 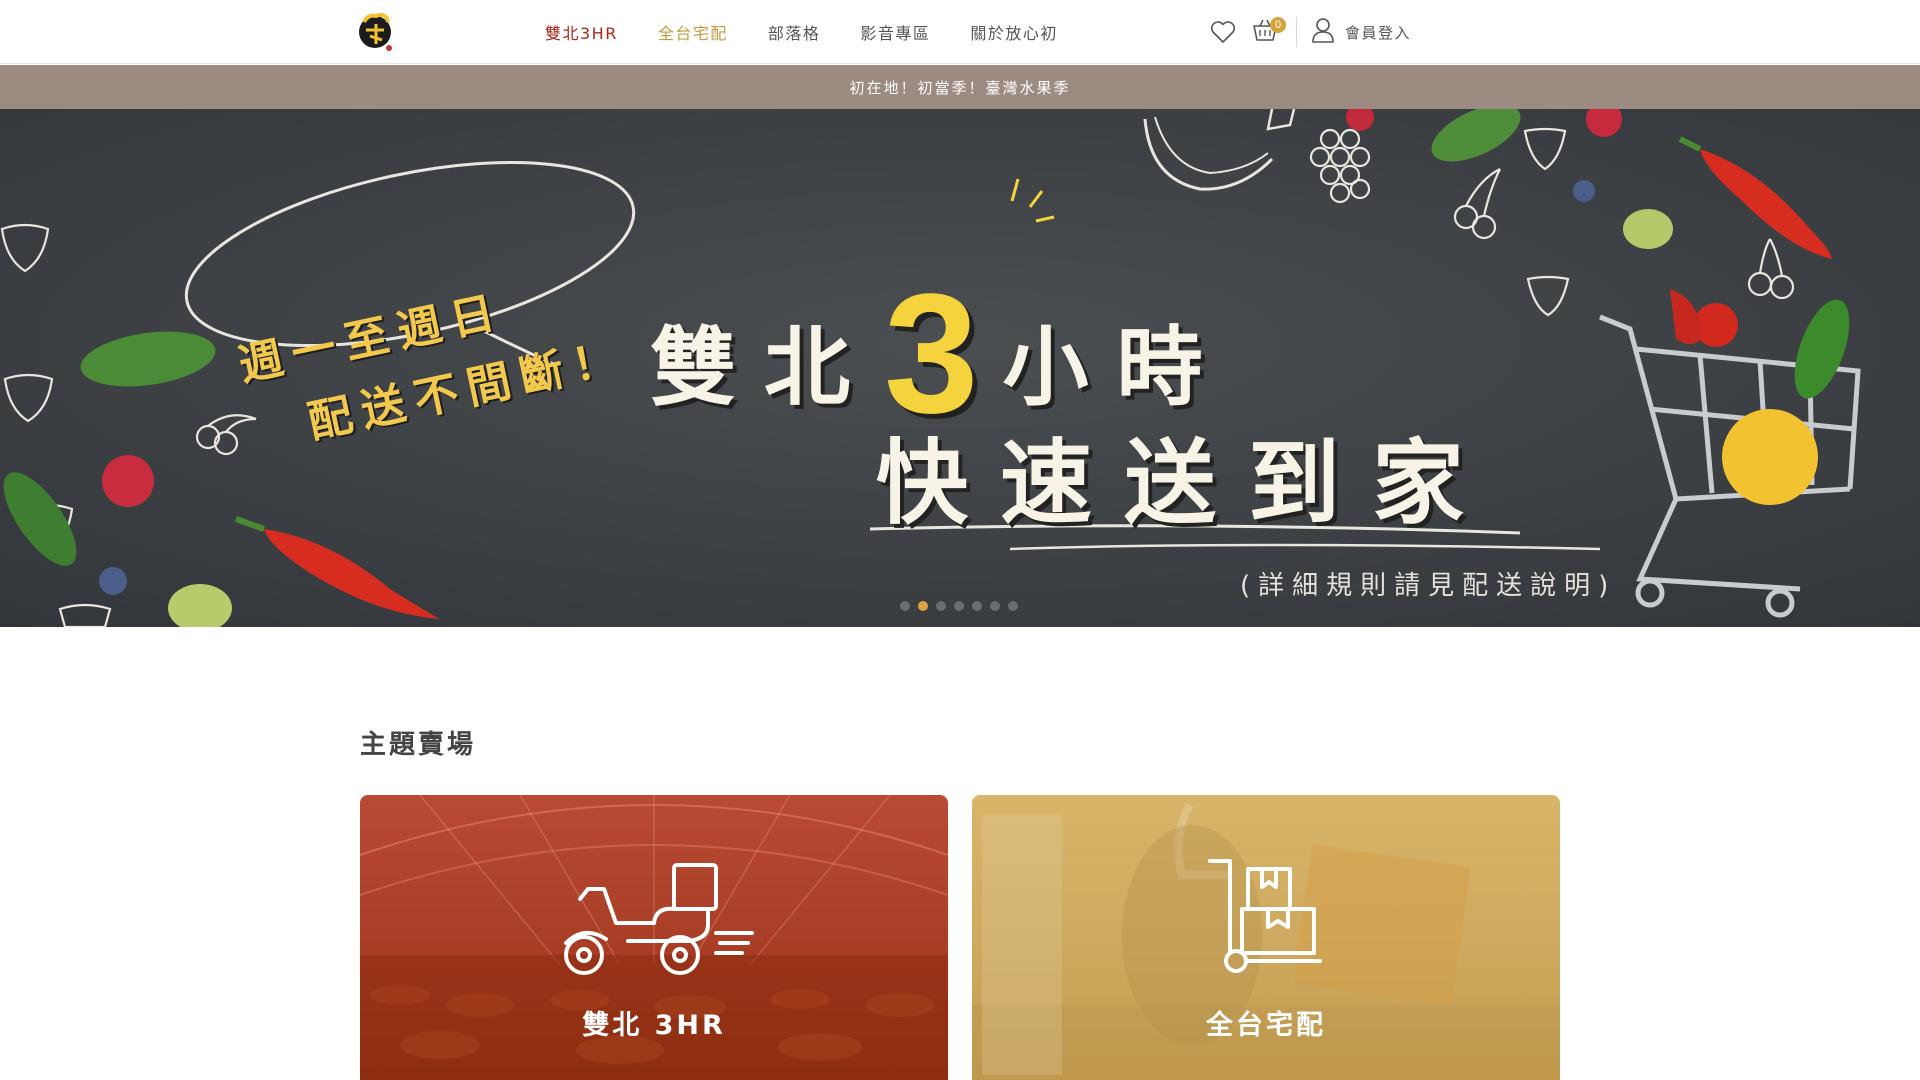 What do you see at coordinates (581, 32) in the screenshot?
I see `nav-taipei-3hr: 雙北3HR` at bounding box center [581, 32].